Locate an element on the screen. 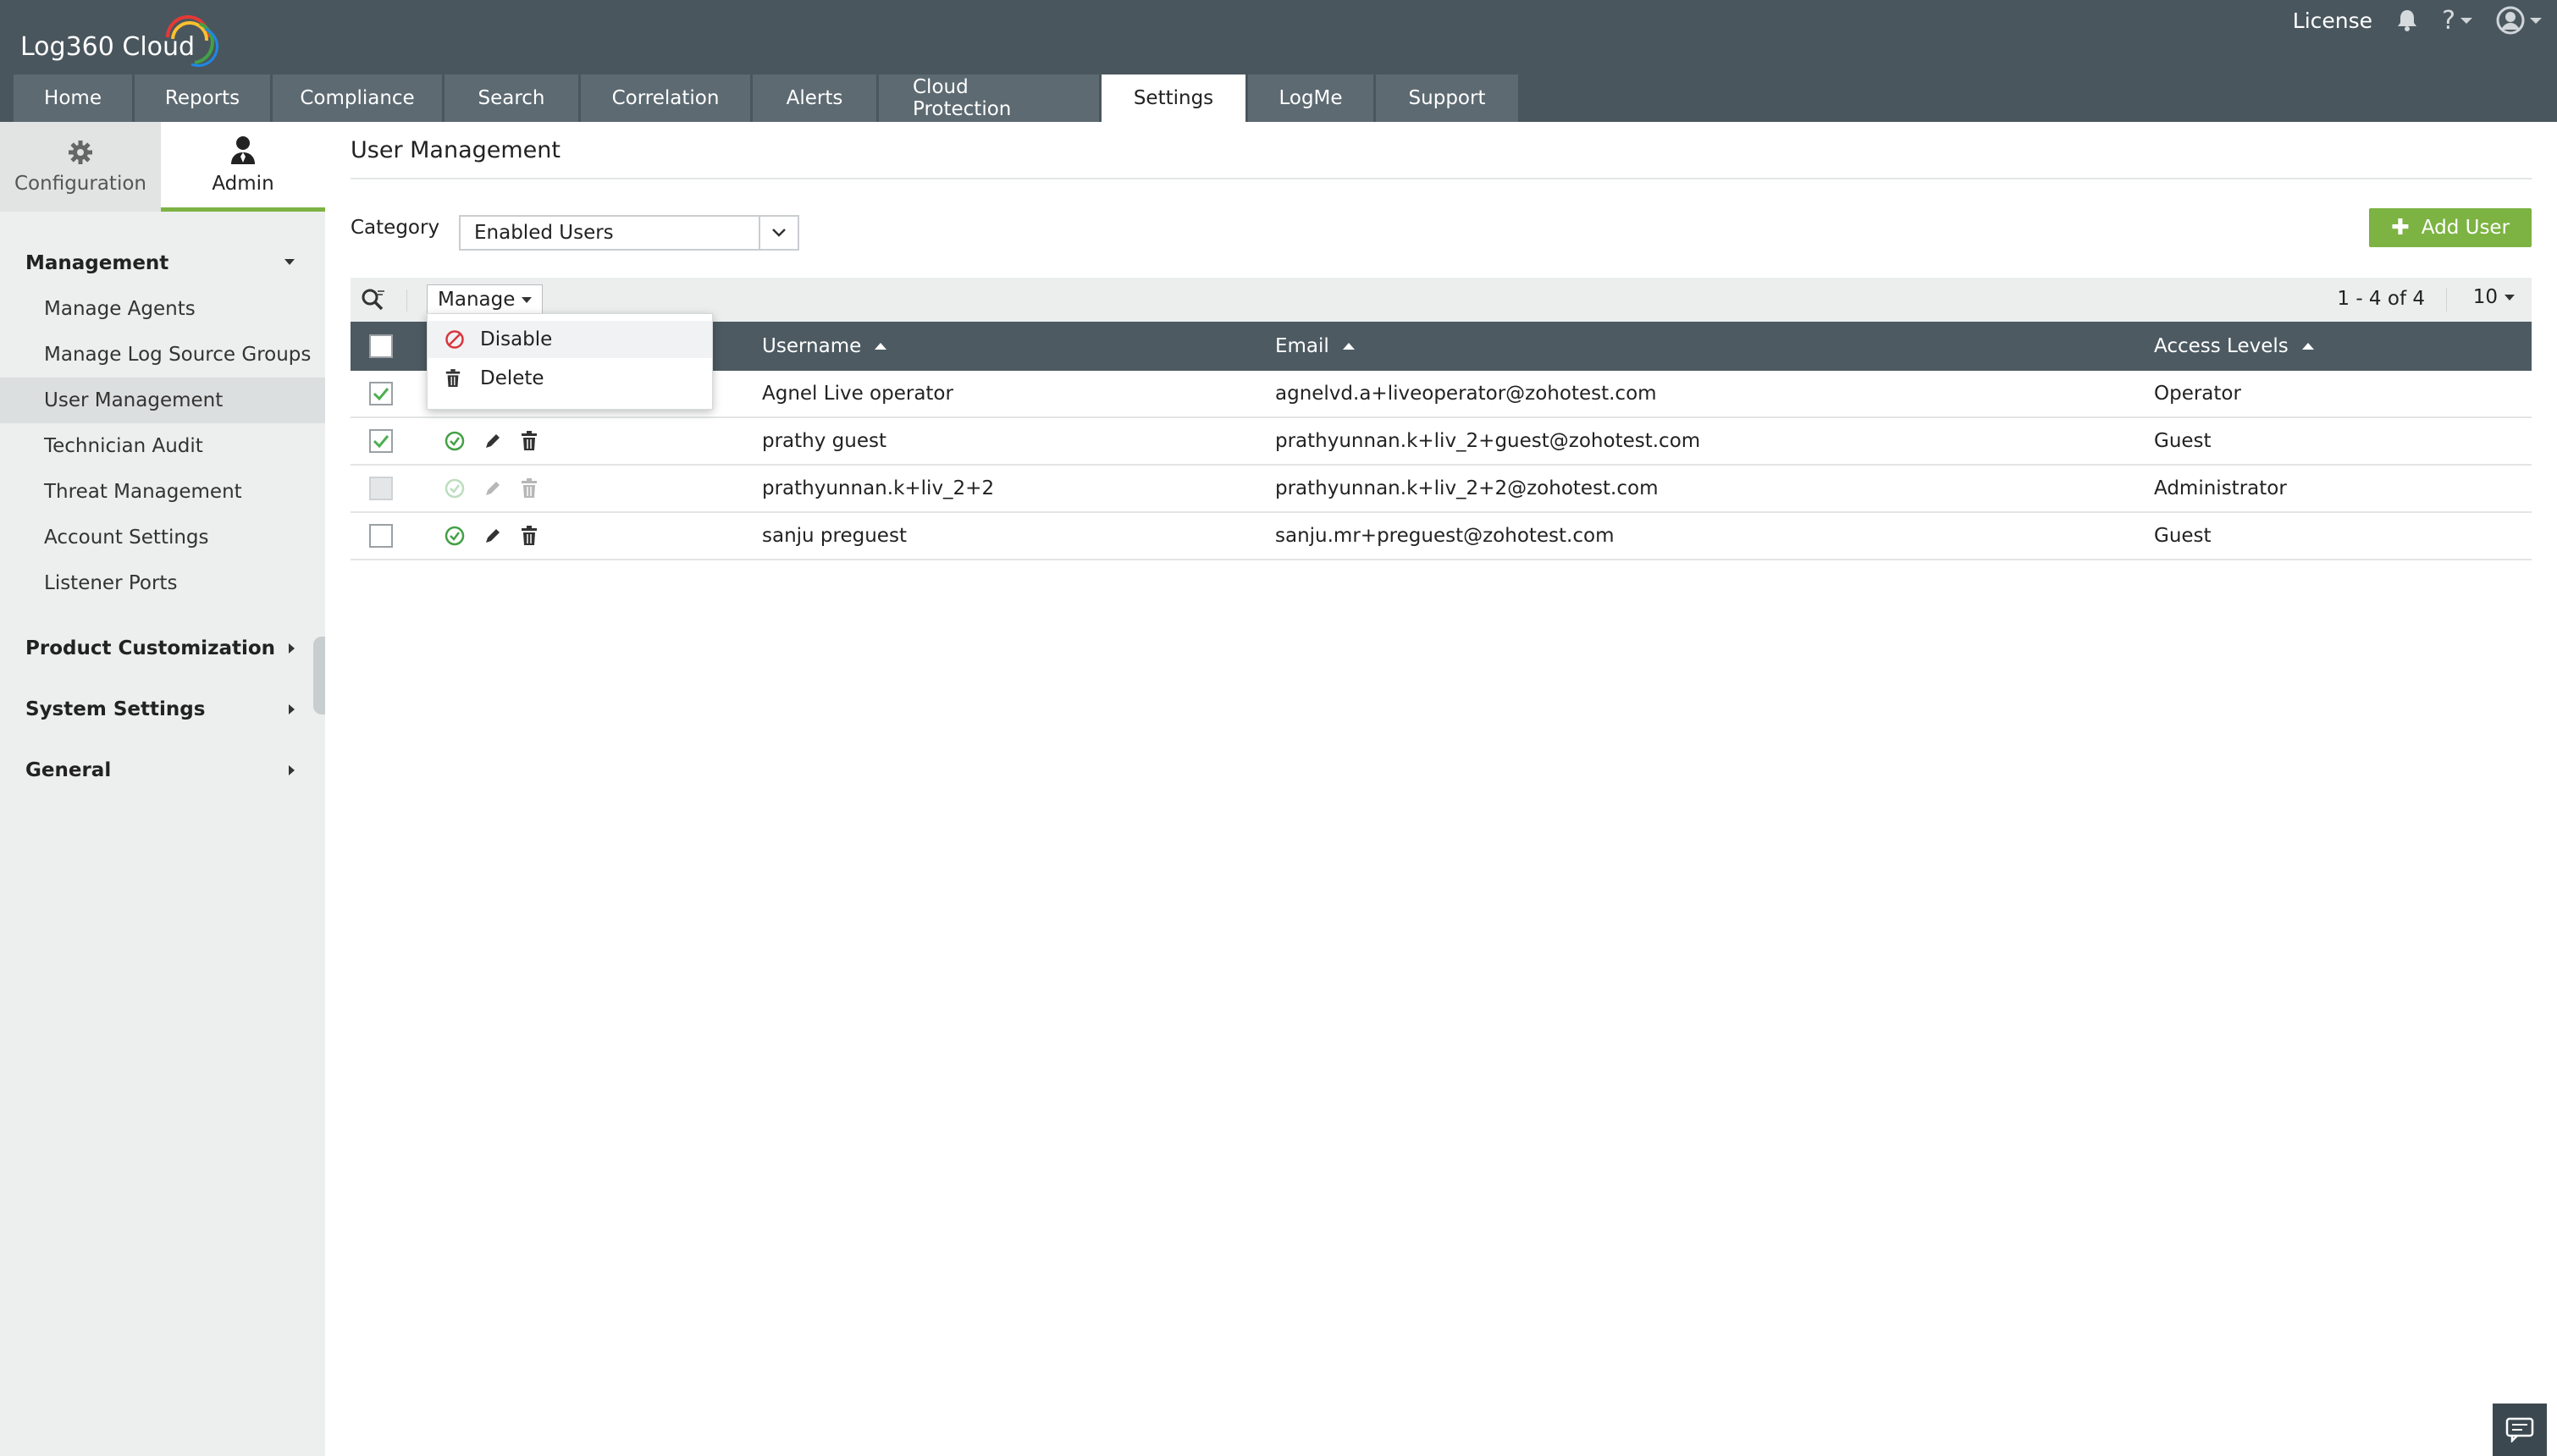 The height and width of the screenshot is (1456, 2557). manage-dropdown-button: Manage is located at coordinates (485, 299).